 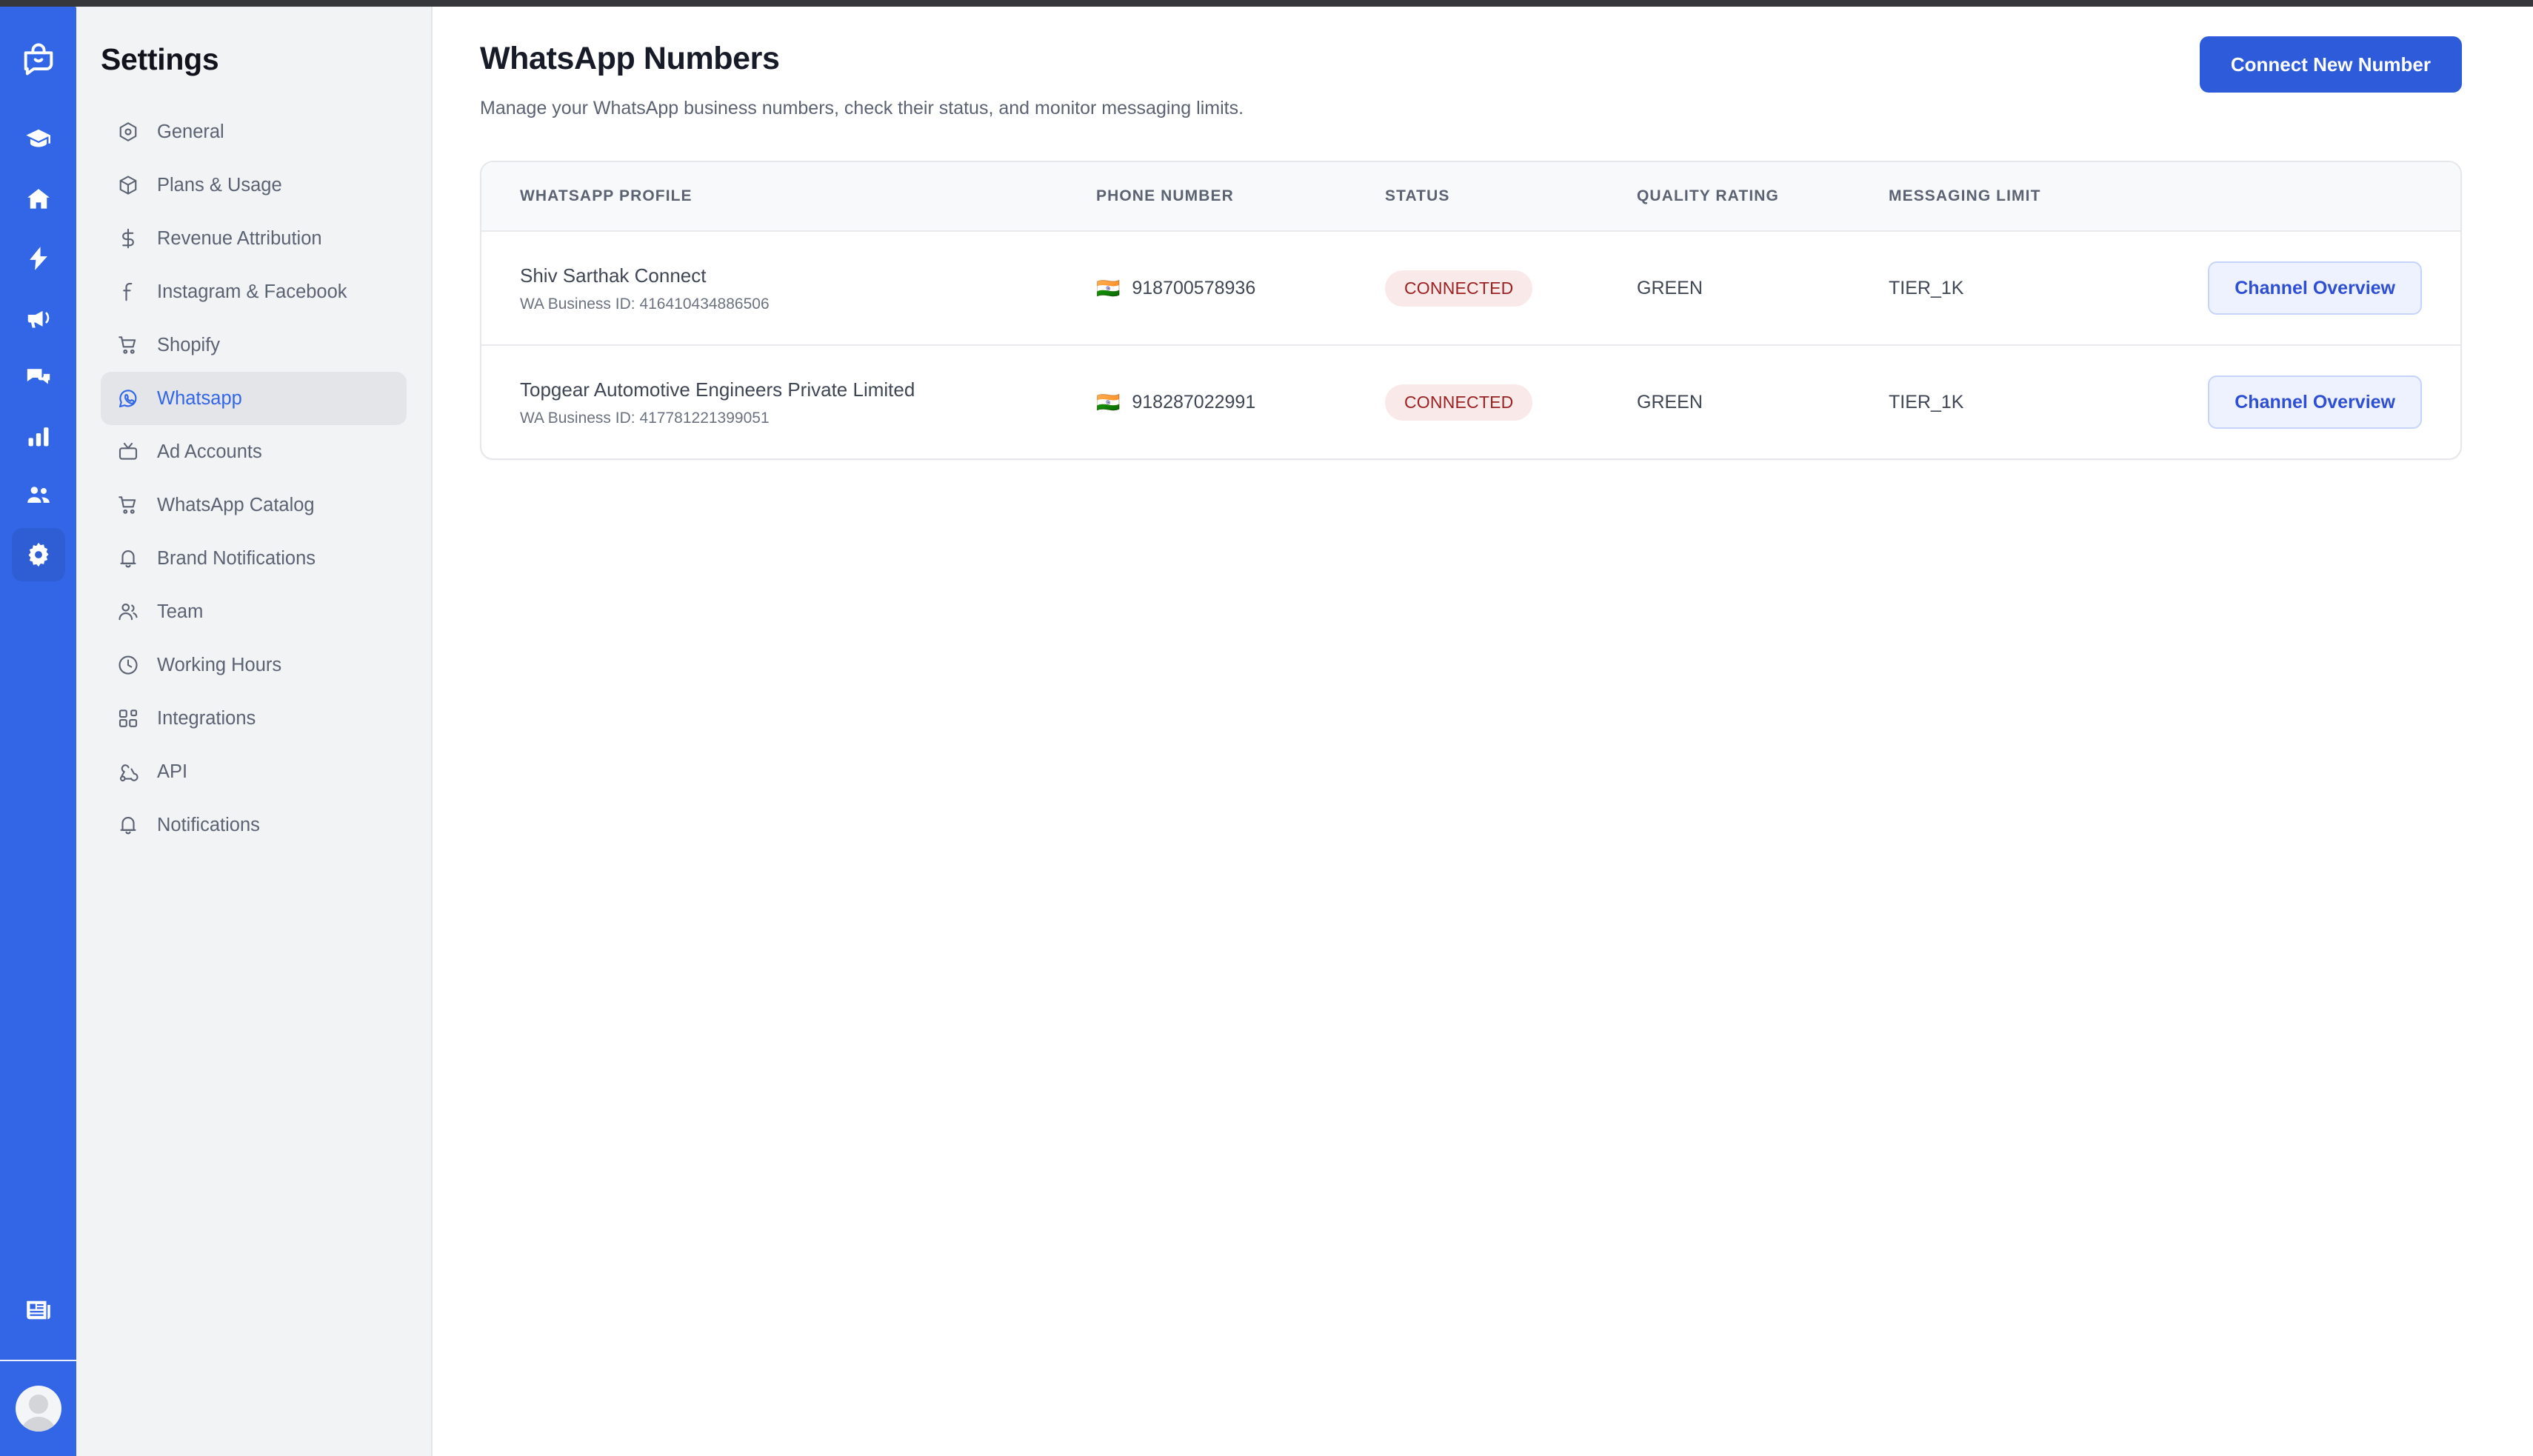 I want to click on rail-item-home, so click(x=38, y=200).